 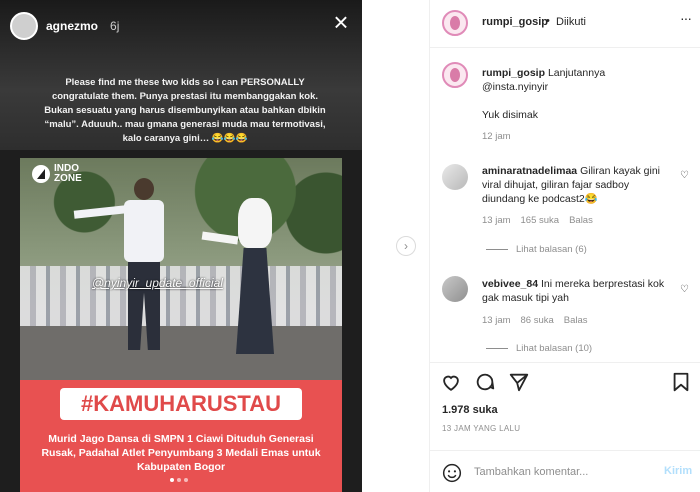 I want to click on comment-likes: 165 suka, so click(x=540, y=220).